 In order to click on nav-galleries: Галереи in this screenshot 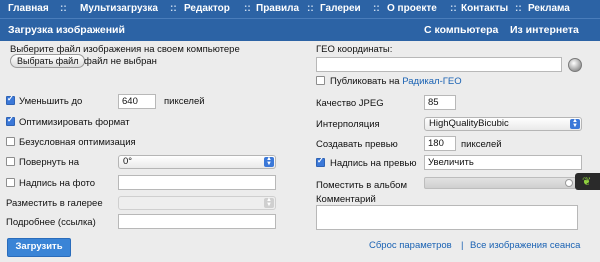, I will do `click(340, 8)`.